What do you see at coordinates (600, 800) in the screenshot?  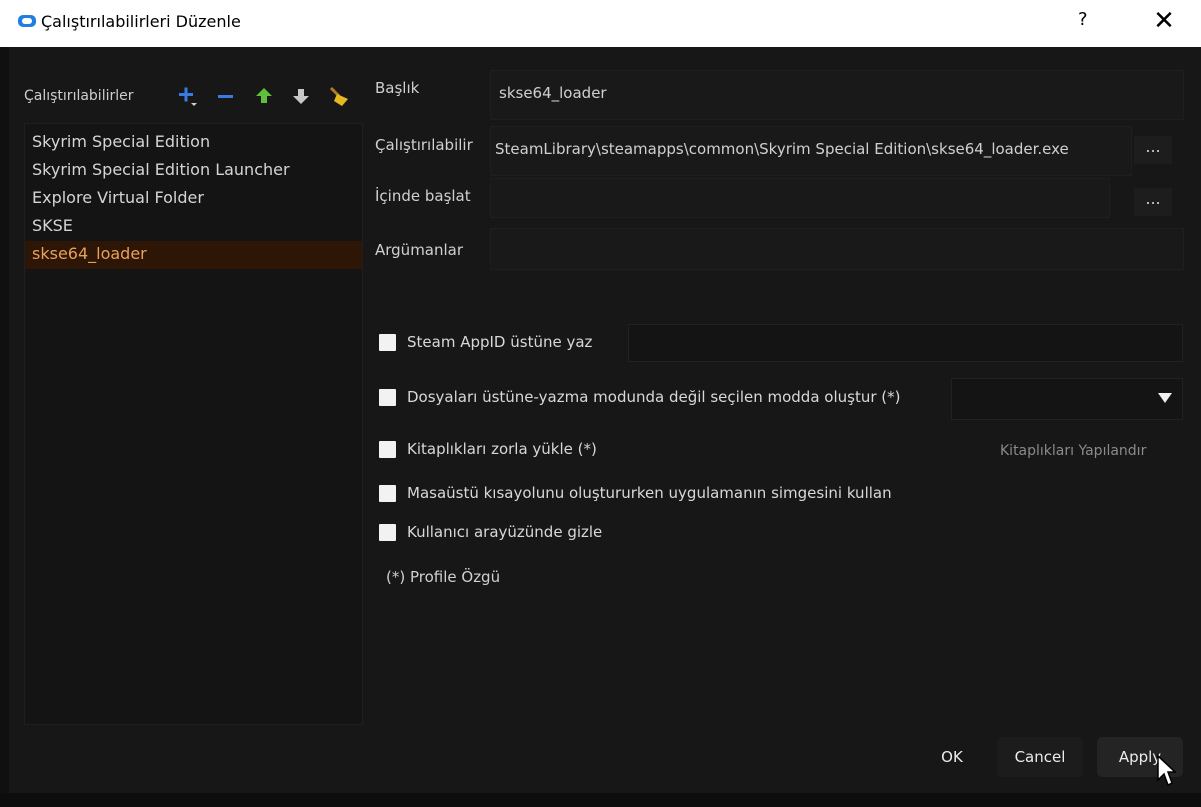 I see `bottom-strip` at bounding box center [600, 800].